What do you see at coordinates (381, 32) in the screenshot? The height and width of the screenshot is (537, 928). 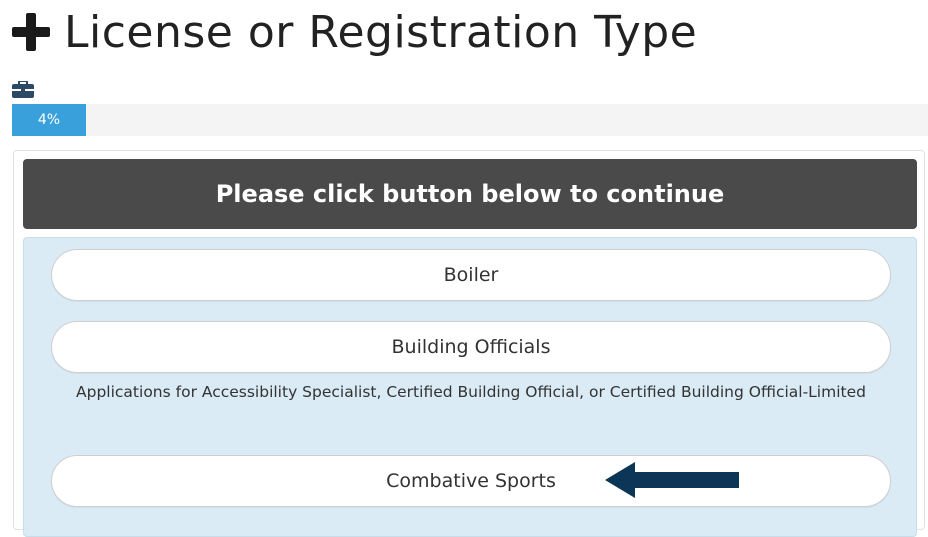 I see `page-title: License or Registration Type` at bounding box center [381, 32].